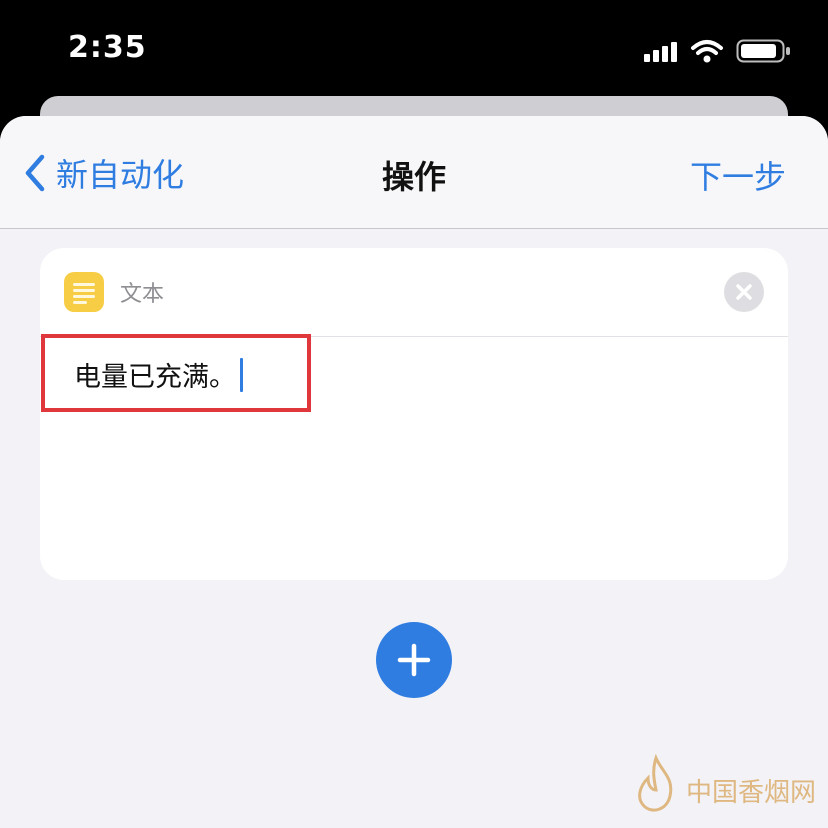  What do you see at coordinates (107, 47) in the screenshot?
I see `status-time: 2:35` at bounding box center [107, 47].